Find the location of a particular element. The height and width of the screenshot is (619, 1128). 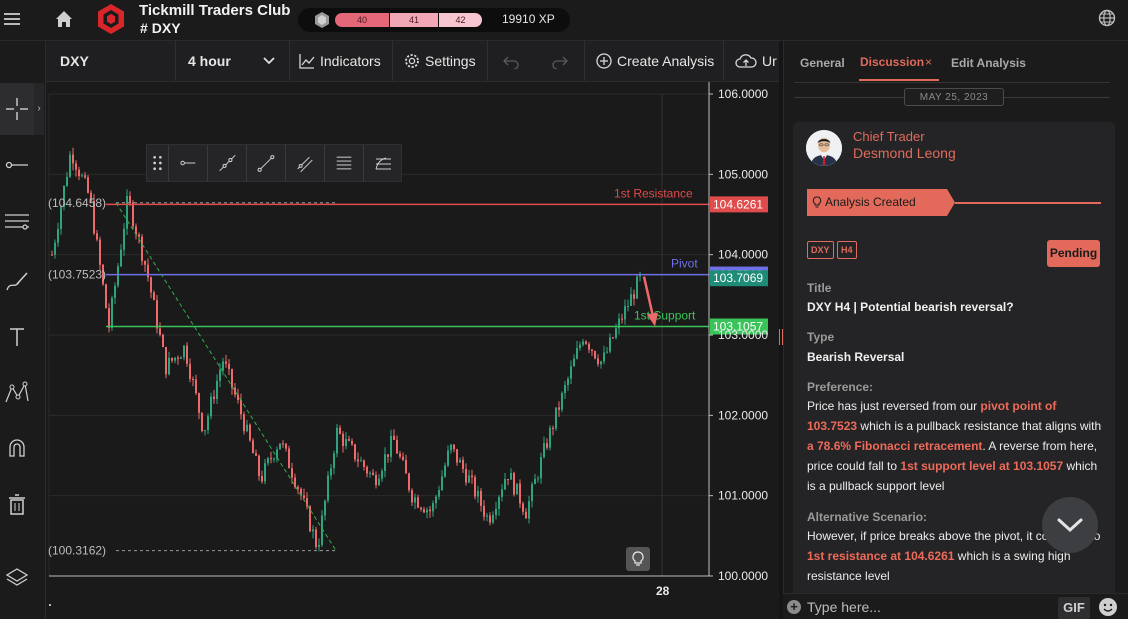

text-tool-icon is located at coordinates (17, 337).